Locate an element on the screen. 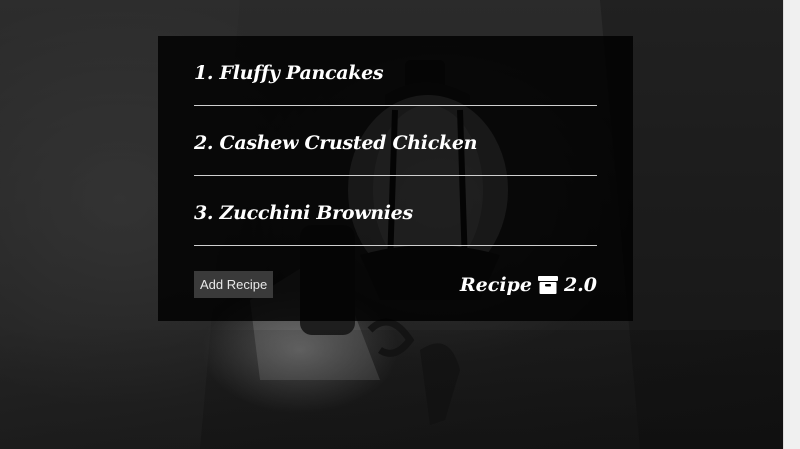 This screenshot has height=449, width=800. archive-box-icon is located at coordinates (547, 284).